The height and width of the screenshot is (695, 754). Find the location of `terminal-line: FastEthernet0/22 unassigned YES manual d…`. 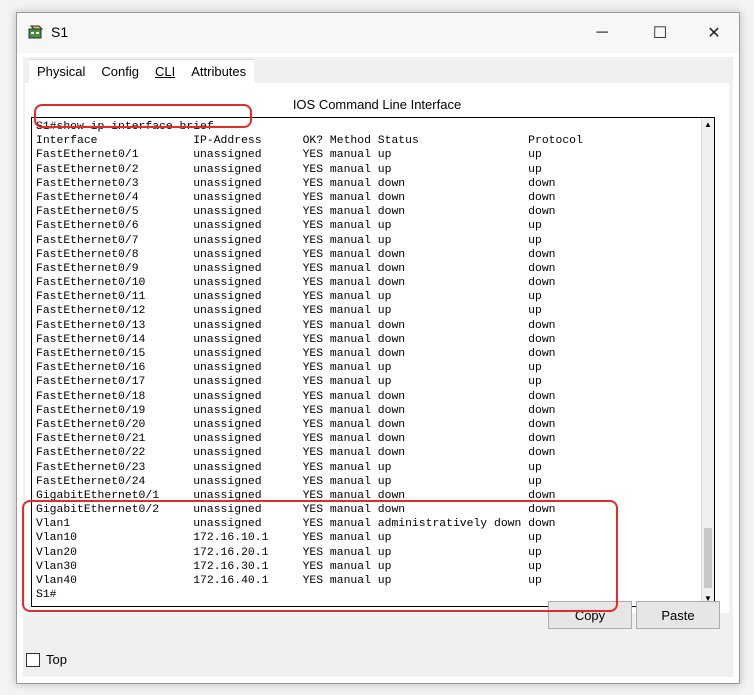

terminal-line: FastEthernet0/22 unassigned YES manual d… is located at coordinates (296, 453).